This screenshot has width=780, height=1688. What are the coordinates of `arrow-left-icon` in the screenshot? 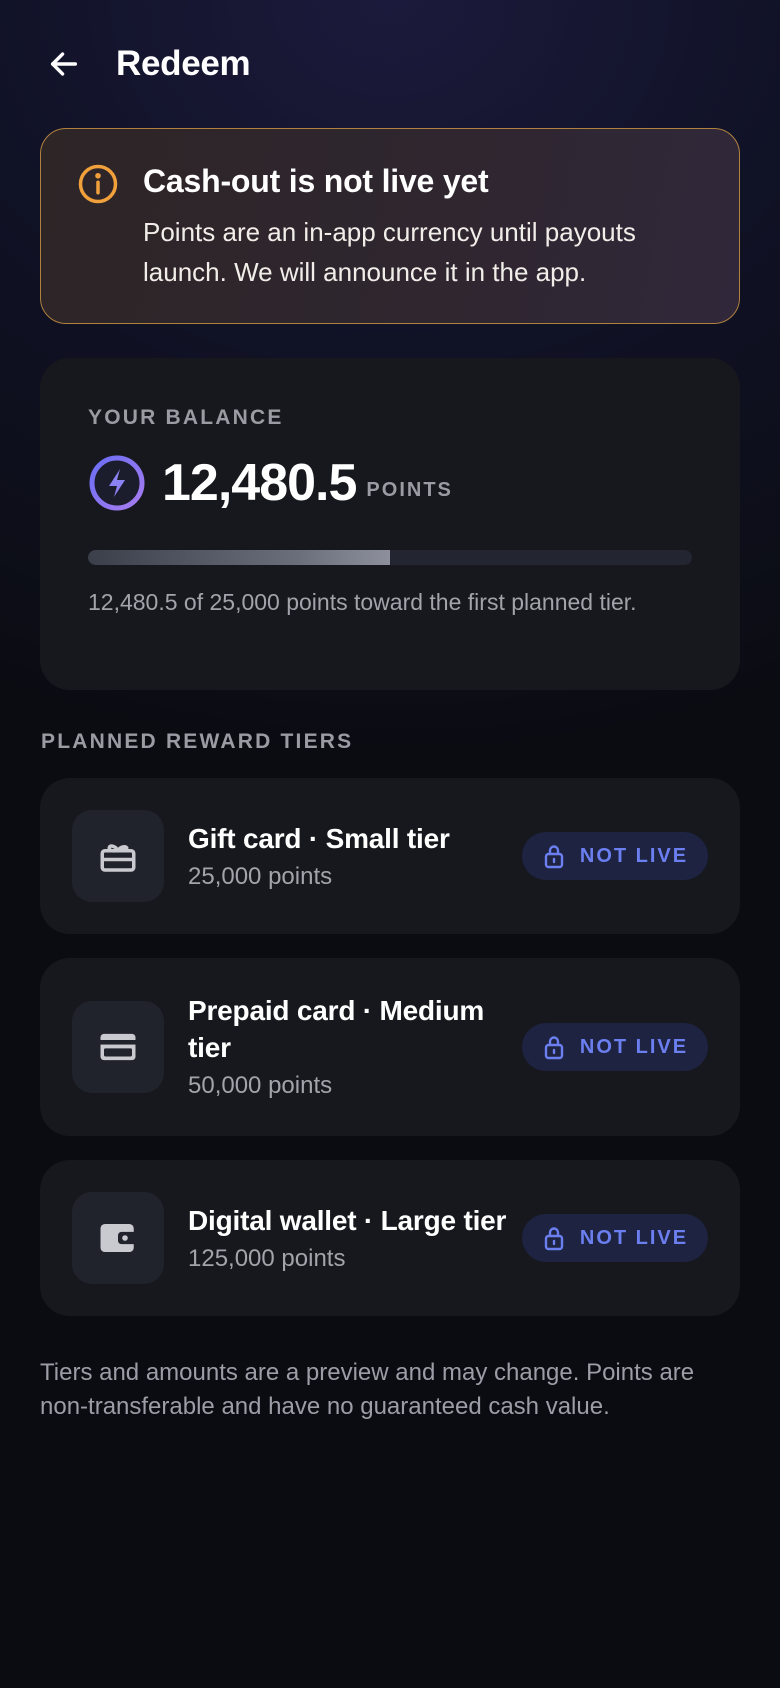 It's located at (64, 64).